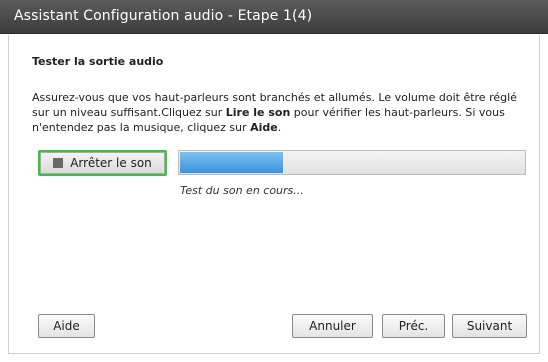  Describe the element at coordinates (264, 127) in the screenshot. I see `help-reference: Aide` at that location.